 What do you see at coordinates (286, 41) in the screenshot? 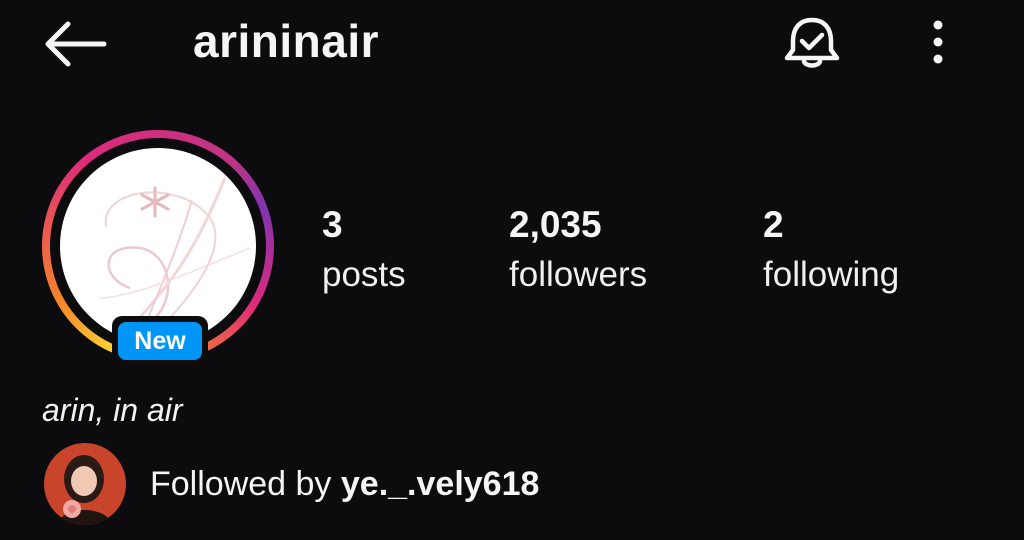
I see `profile-username: arininair` at bounding box center [286, 41].